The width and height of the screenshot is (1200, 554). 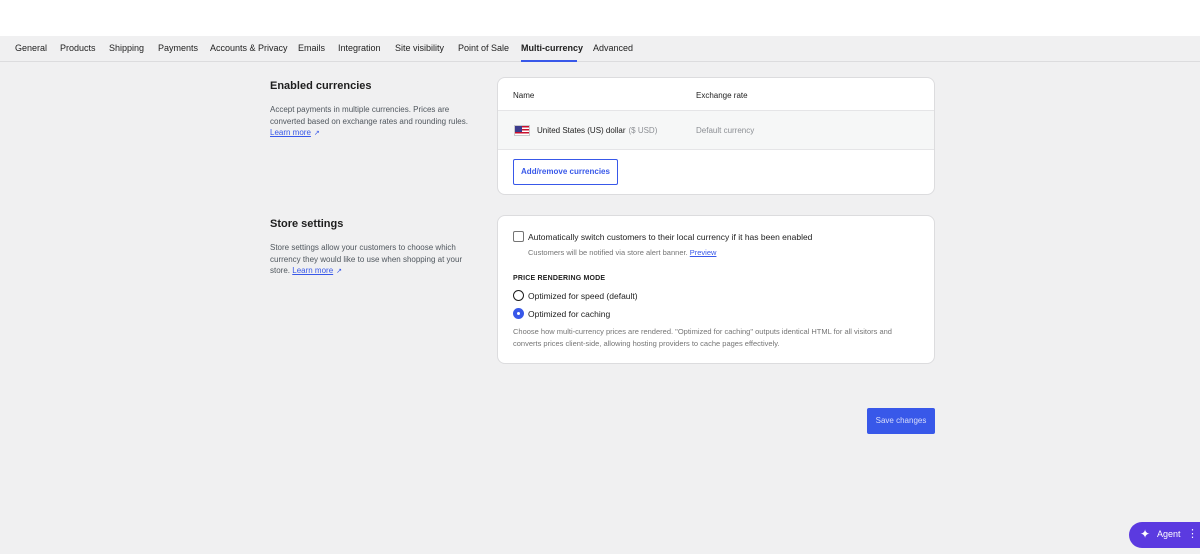 I want to click on us-flag-icon, so click(x=522, y=130).